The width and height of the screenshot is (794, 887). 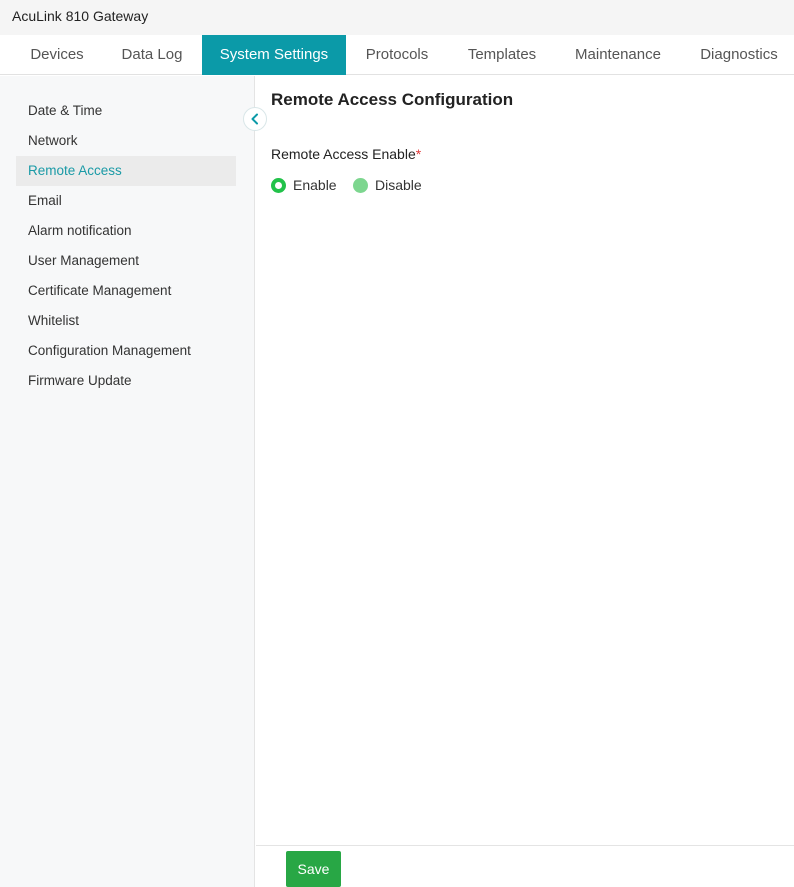 I want to click on sidebar-item-date-time: Date & Time, so click(x=126, y=111).